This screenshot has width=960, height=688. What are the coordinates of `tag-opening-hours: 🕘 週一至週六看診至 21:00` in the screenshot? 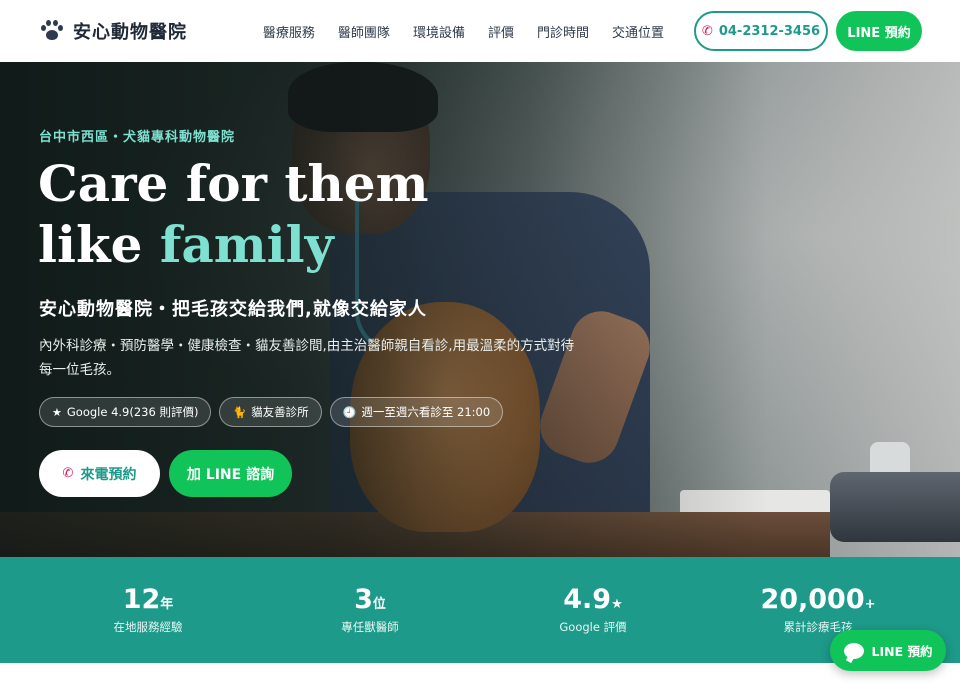 It's located at (416, 412).